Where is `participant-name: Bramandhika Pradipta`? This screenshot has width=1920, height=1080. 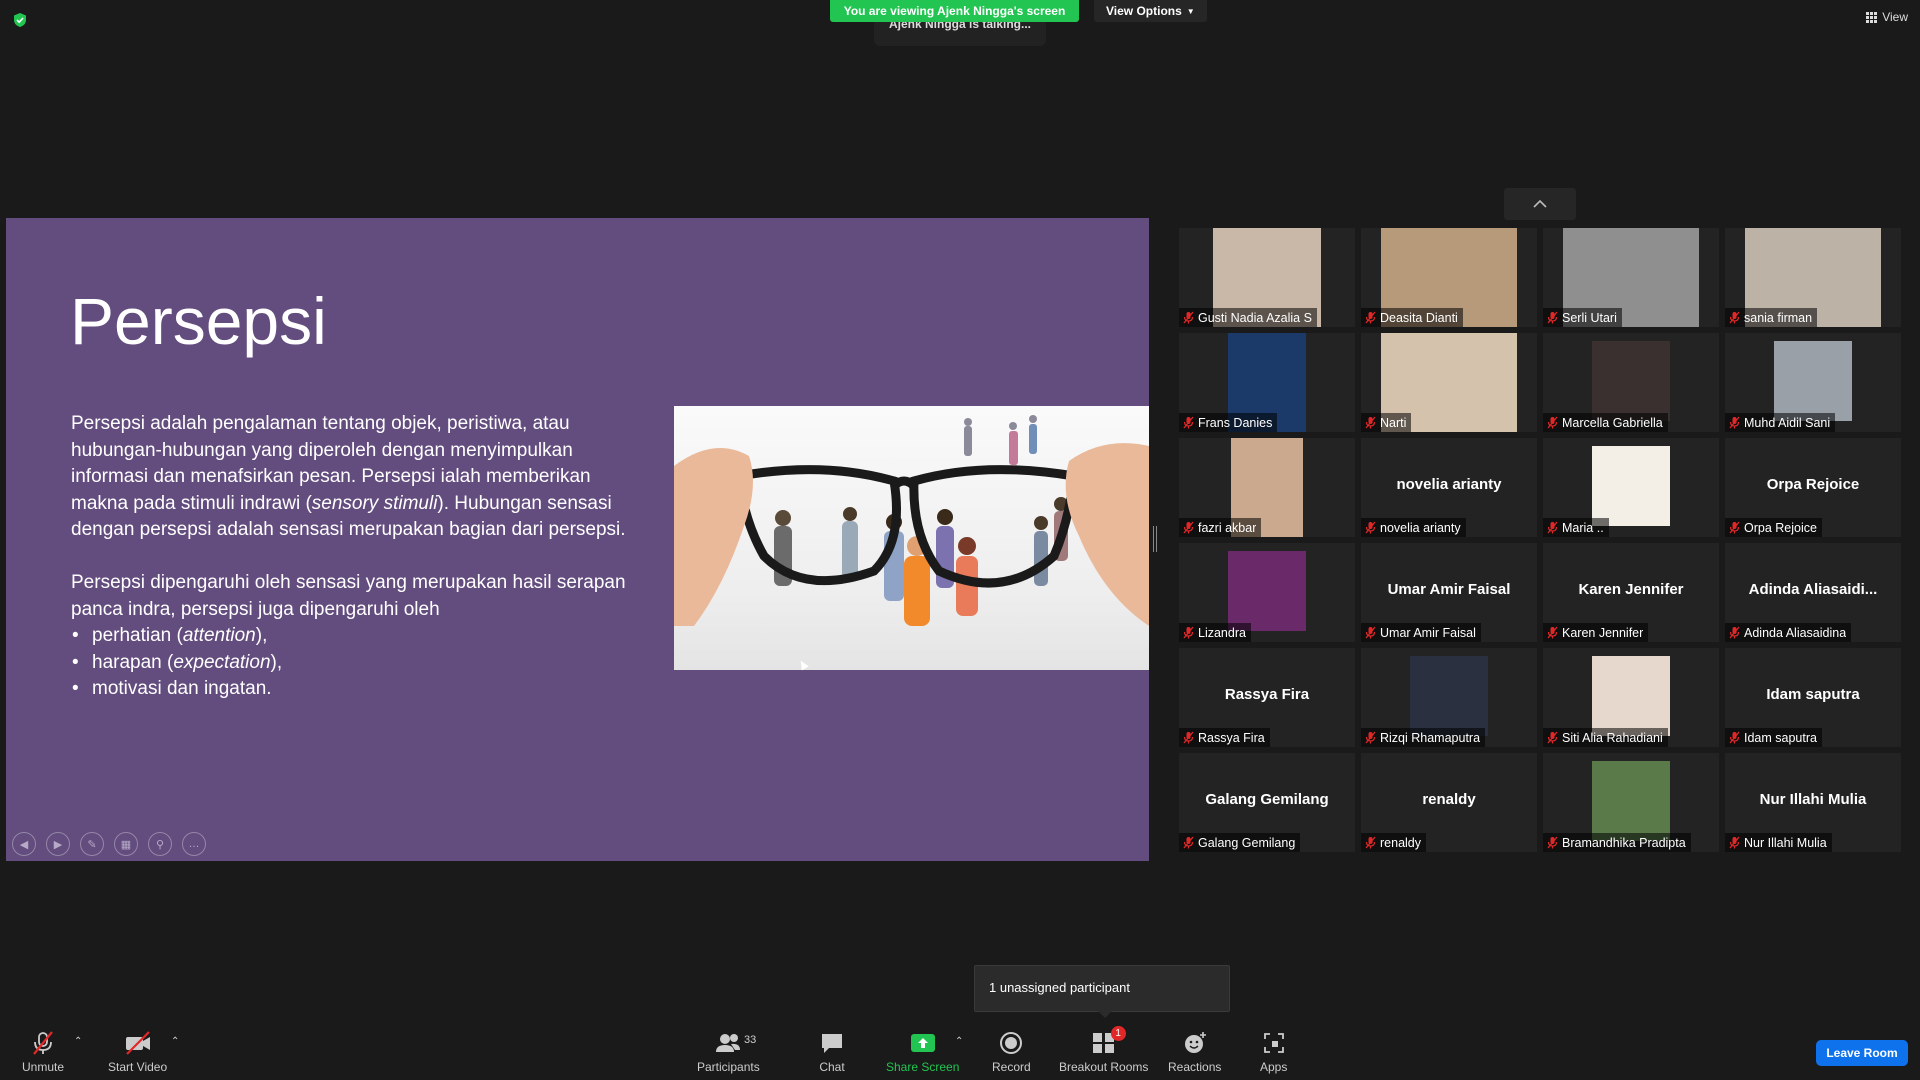 participant-name: Bramandhika Pradipta is located at coordinates (1624, 842).